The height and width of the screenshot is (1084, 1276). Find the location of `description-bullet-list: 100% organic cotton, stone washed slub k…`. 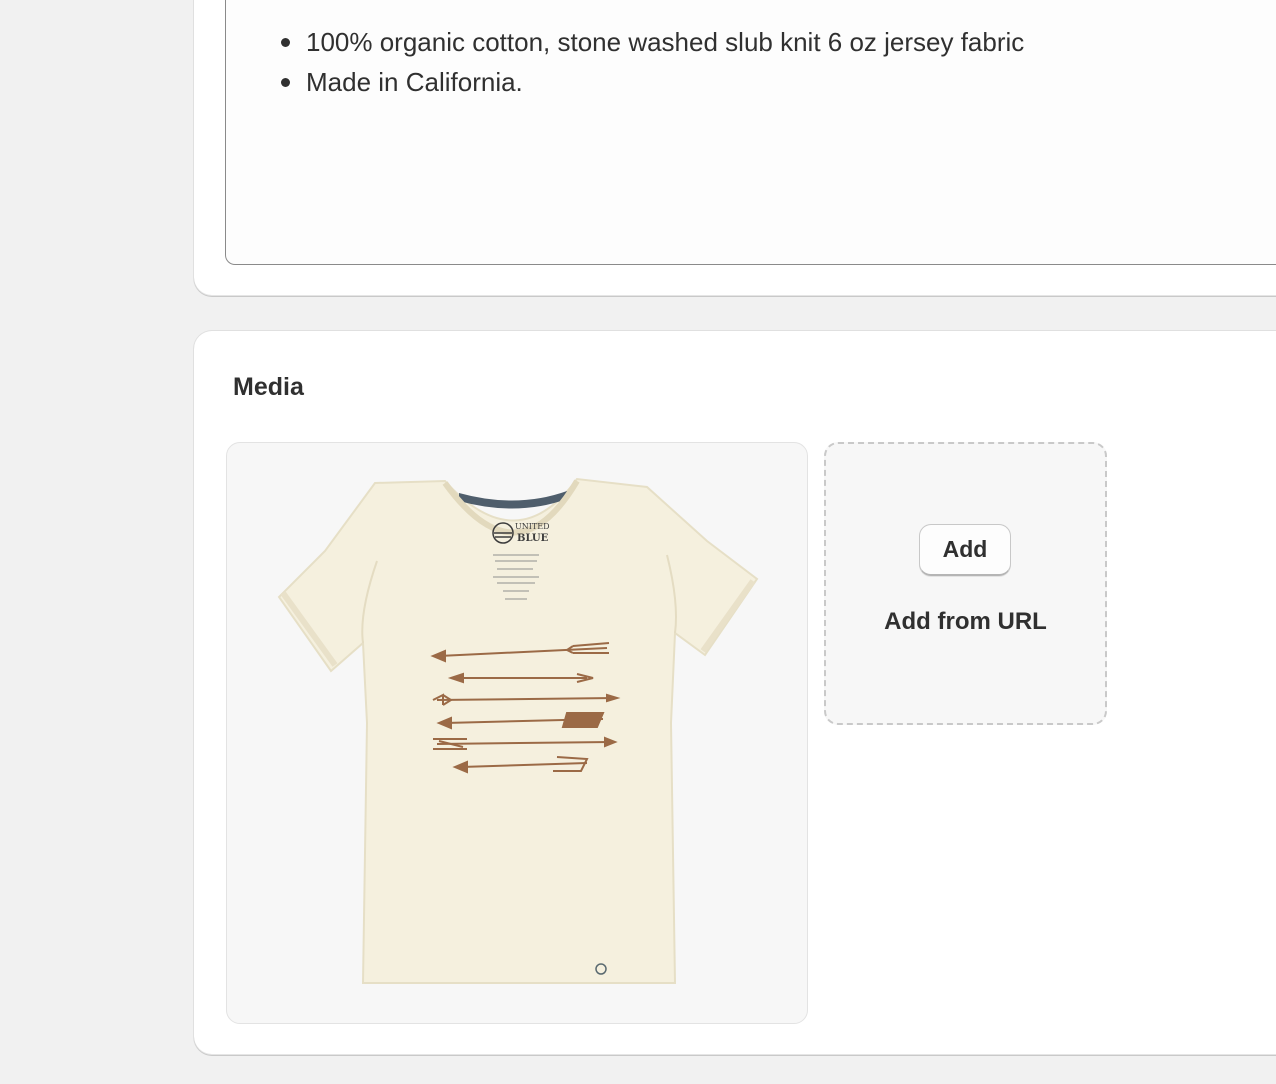

description-bullet-list: 100% organic cotton, stone washed slub k… is located at coordinates (653, 62).